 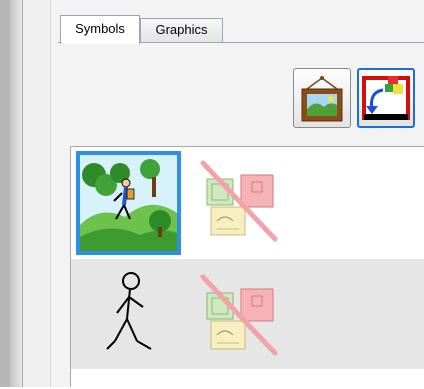 I want to click on insert-picture-button, so click(x=322, y=98).